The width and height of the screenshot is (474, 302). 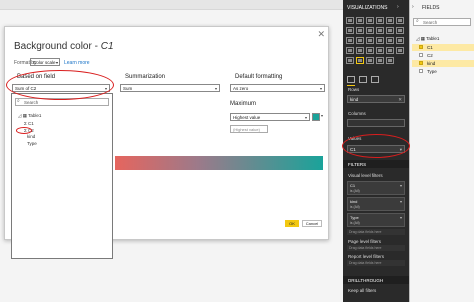 I want to click on page-level-filters-label: Page level filters, so click(x=365, y=241).